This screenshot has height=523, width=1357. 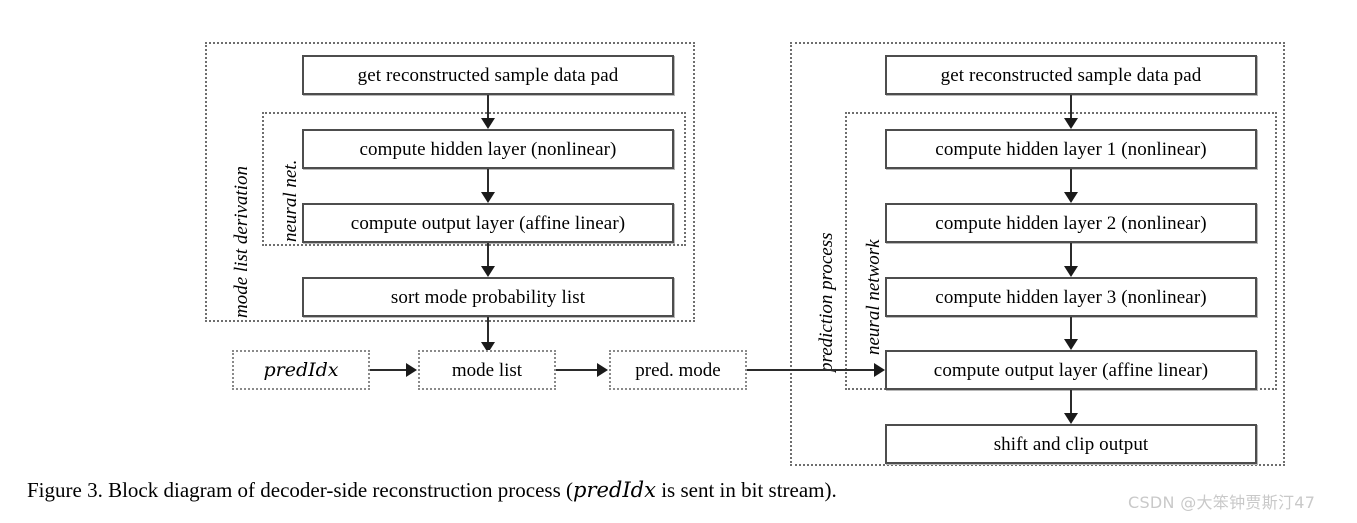 I want to click on right-box-get-reconstructed-sample-data-pad: get reconstructed sample data pad, so click(x=1071, y=75).